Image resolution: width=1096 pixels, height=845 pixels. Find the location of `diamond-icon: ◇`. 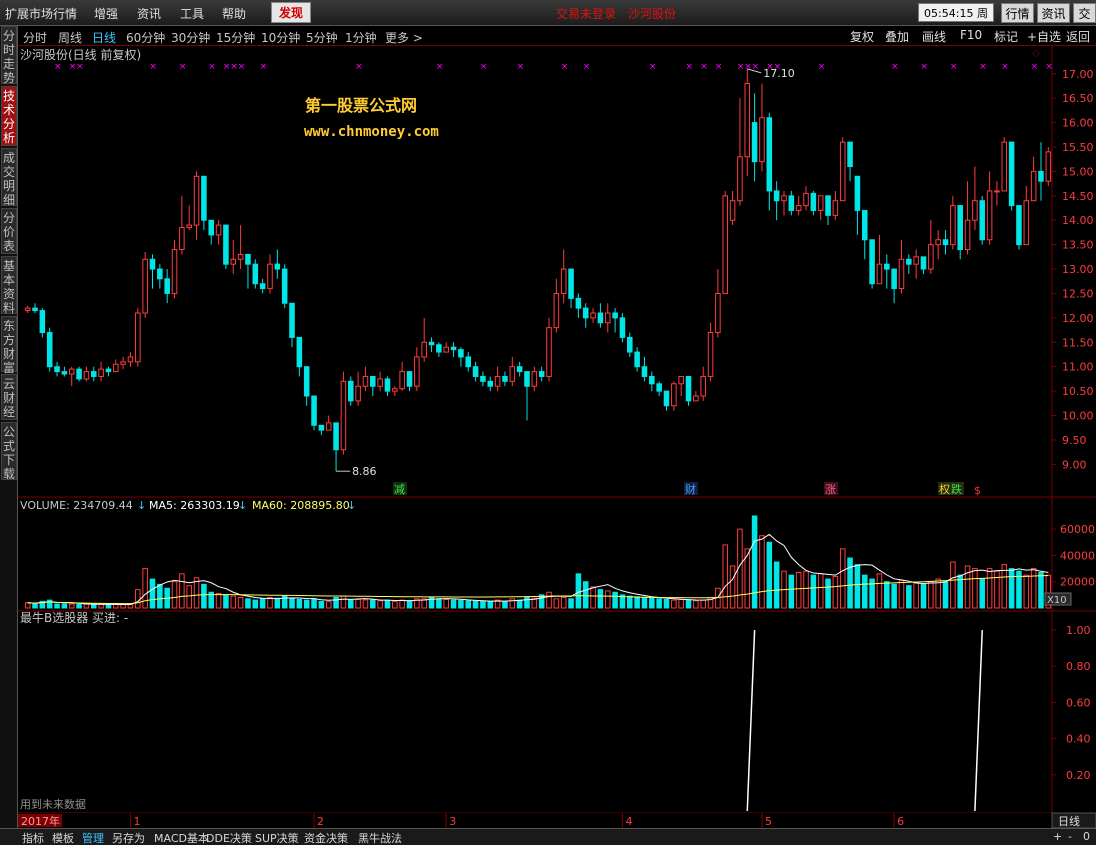

diamond-icon: ◇ is located at coordinates (1036, 53).